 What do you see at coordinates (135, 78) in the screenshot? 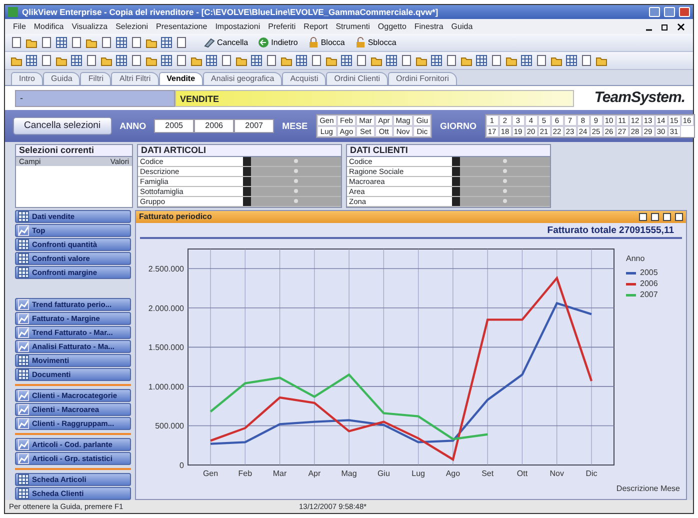
I see `sheet-tab: Altri Filtri` at bounding box center [135, 78].